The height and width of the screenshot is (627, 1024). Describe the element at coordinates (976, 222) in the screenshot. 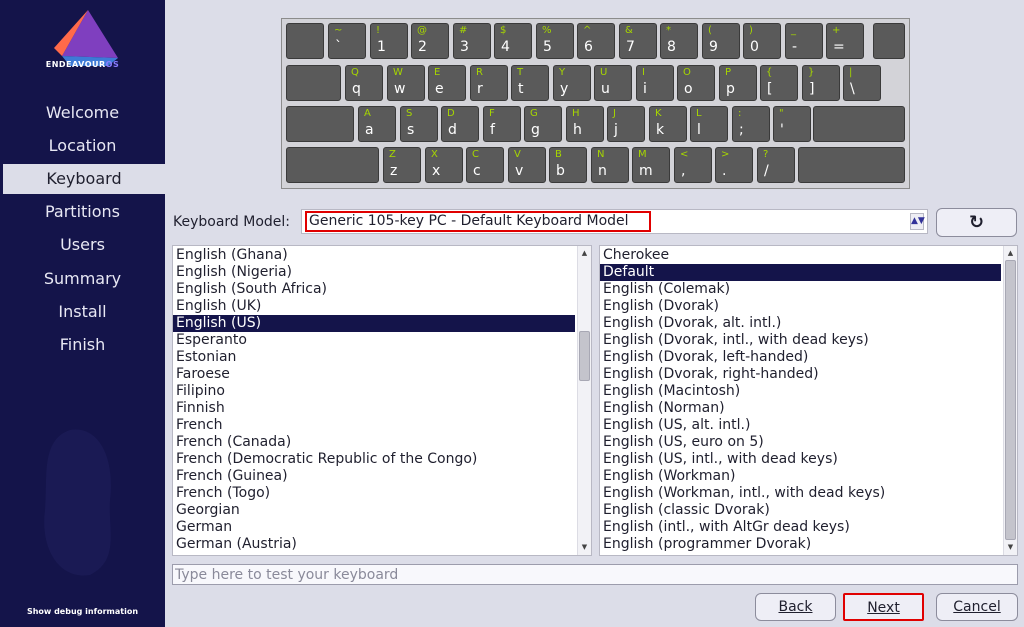

I see `reset-keyboard-button: ↻` at that location.